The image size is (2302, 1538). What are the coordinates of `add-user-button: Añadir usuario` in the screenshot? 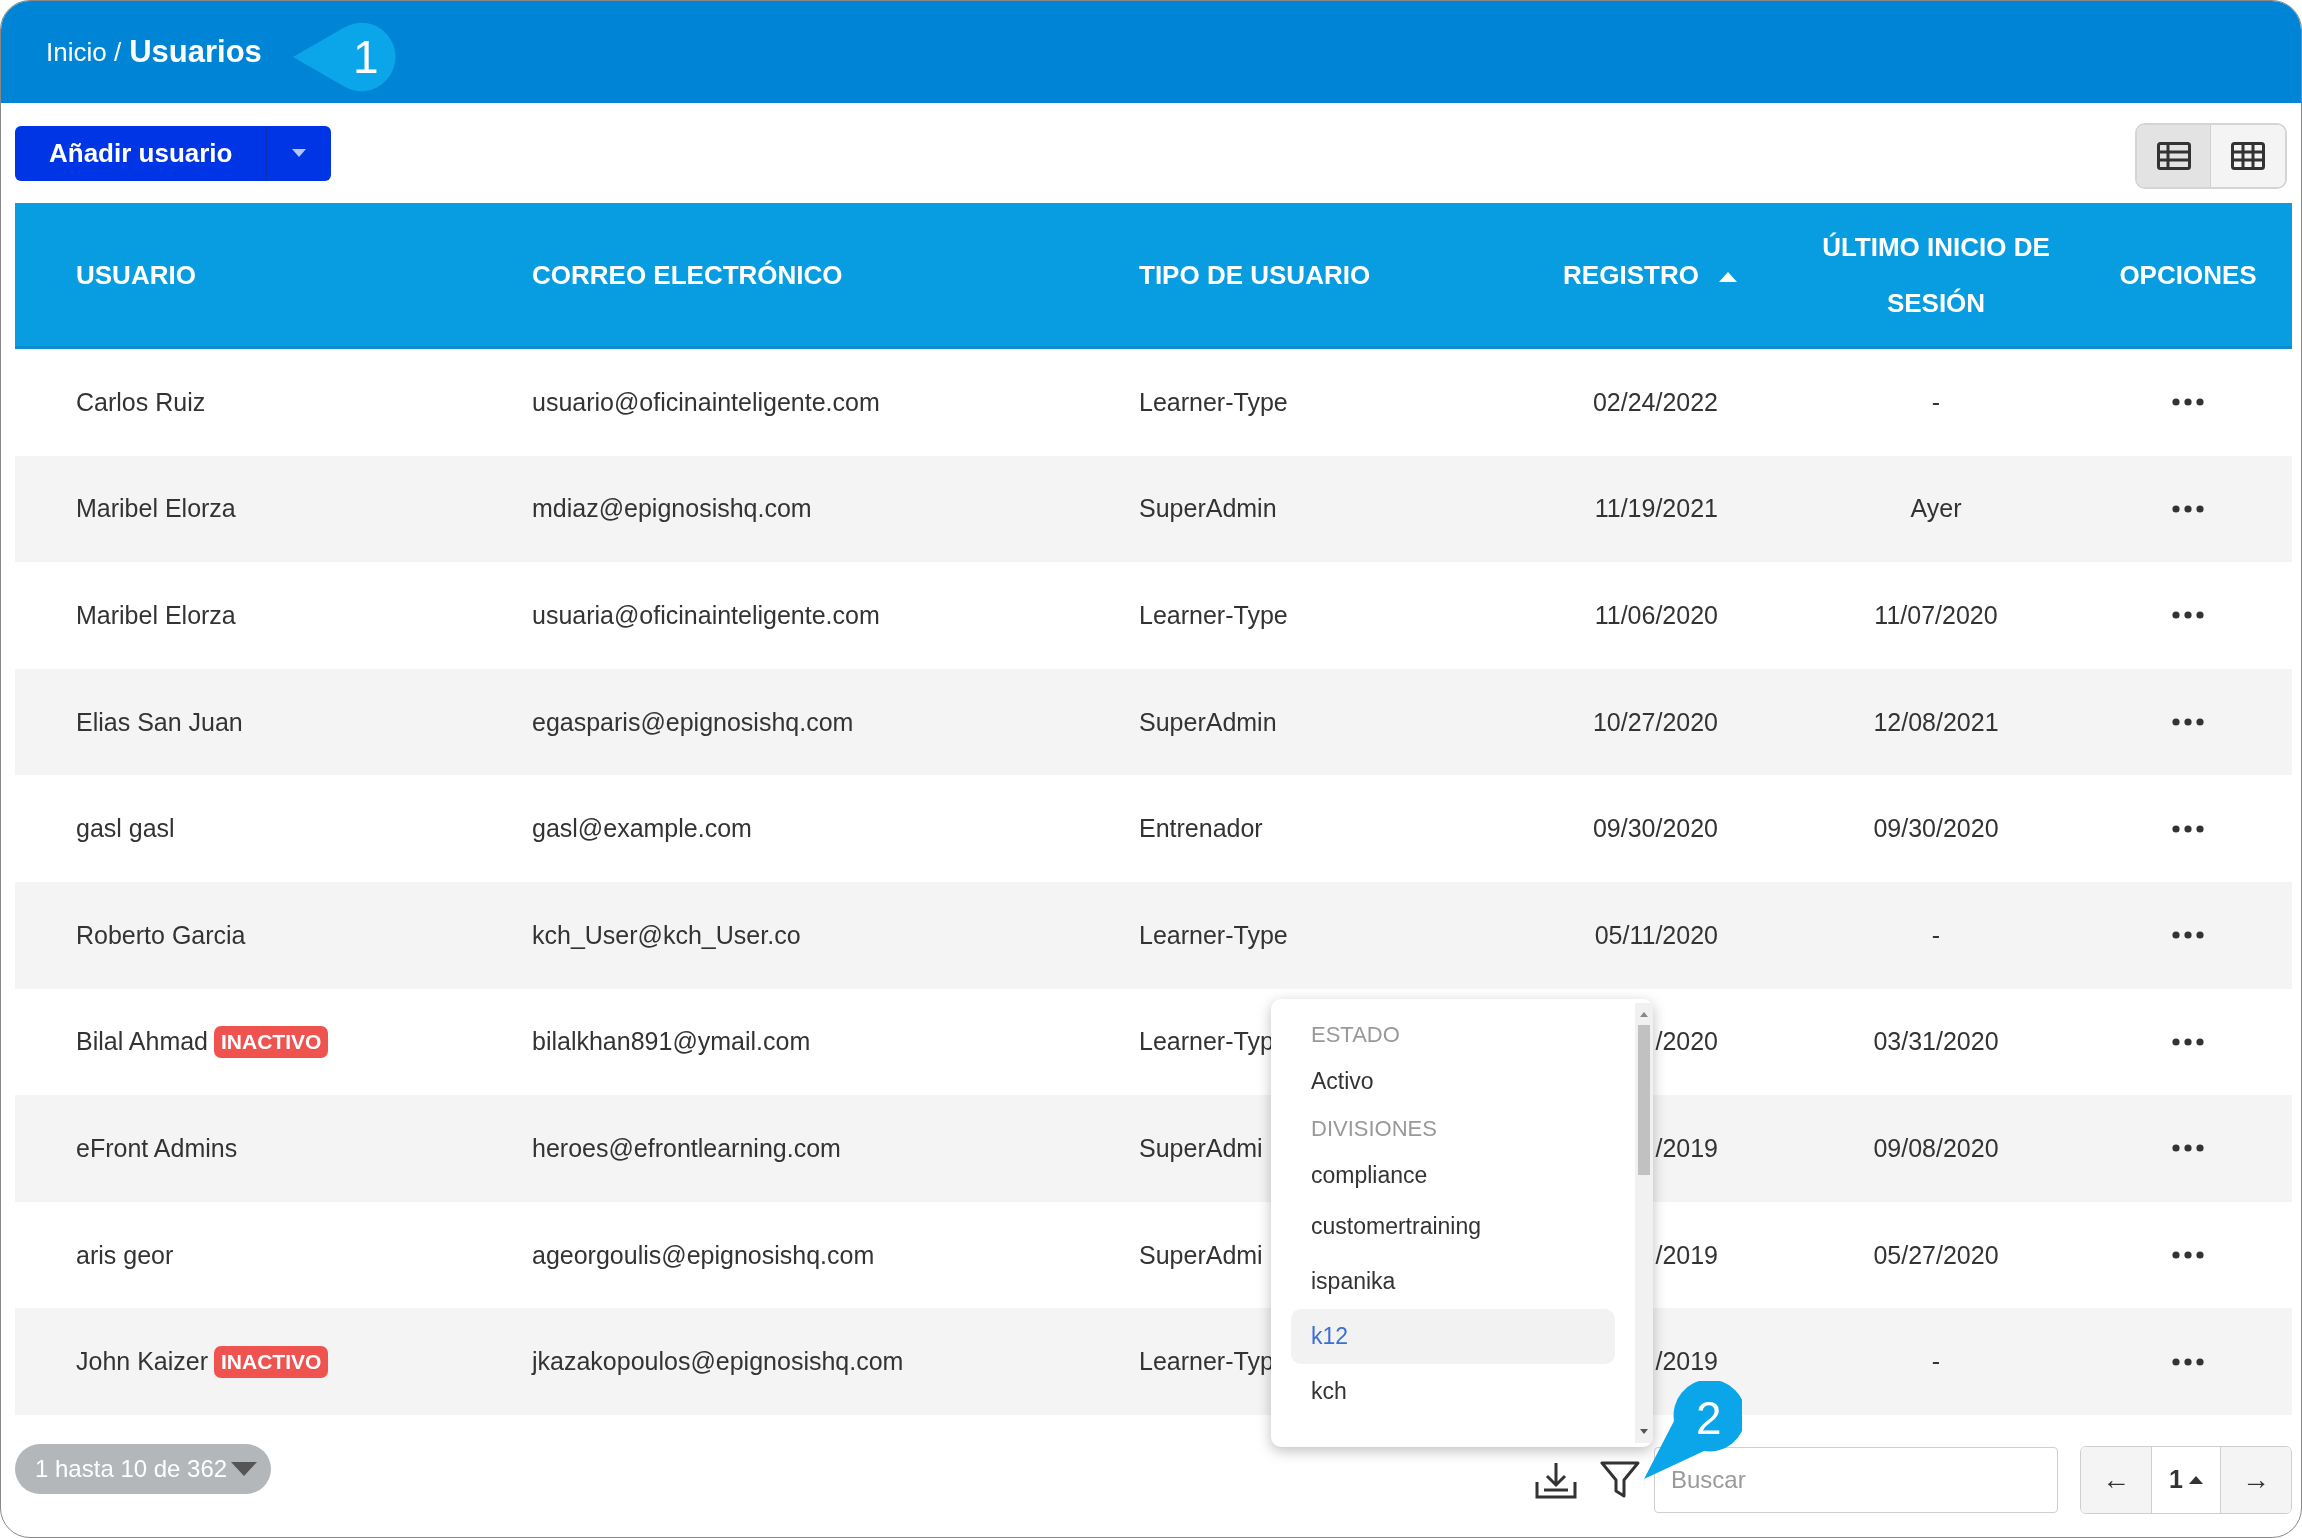 It's located at (141, 153).